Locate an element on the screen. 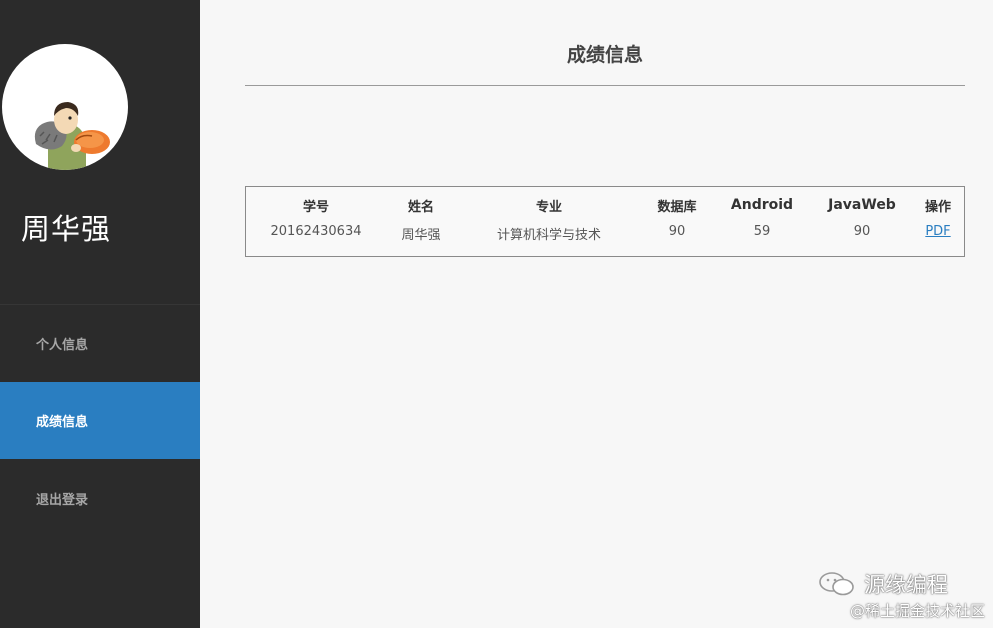 This screenshot has height=628, width=993. column-header-database: 数据库 is located at coordinates (677, 207).